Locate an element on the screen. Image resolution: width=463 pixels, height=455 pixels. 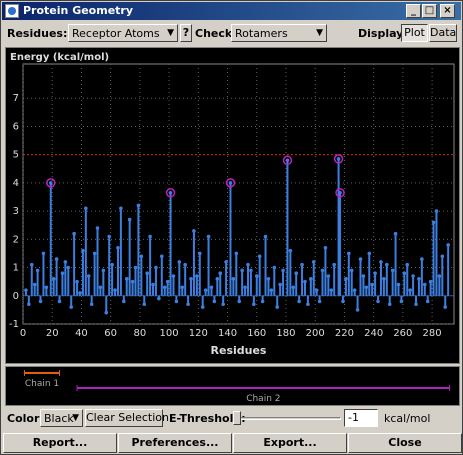
minimize-icon: _ is located at coordinates (413, 11).